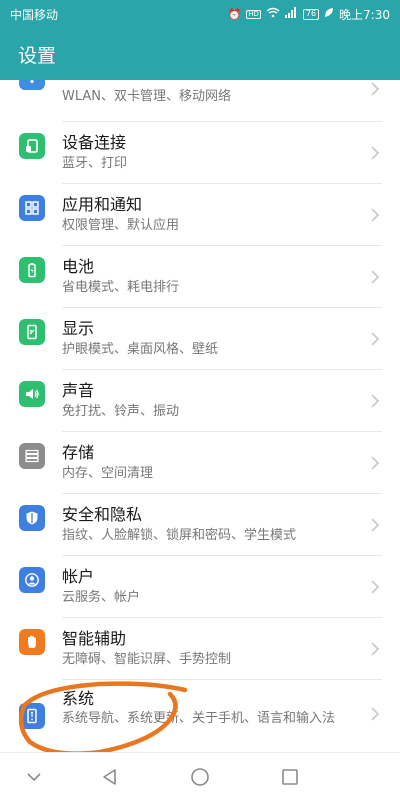  What do you see at coordinates (94, 142) in the screenshot?
I see `settings-row-title: 设备连接` at bounding box center [94, 142].